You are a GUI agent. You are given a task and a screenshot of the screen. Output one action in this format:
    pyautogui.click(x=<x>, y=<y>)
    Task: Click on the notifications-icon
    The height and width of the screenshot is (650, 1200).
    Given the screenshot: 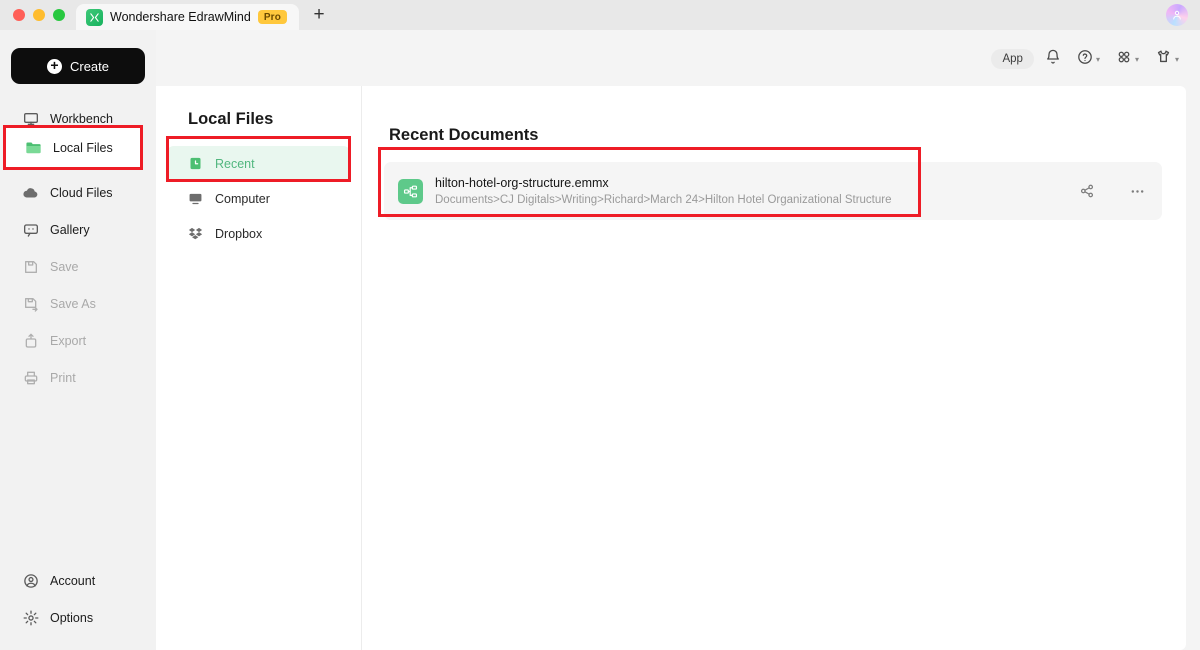 What is the action you would take?
    pyautogui.click(x=1053, y=59)
    